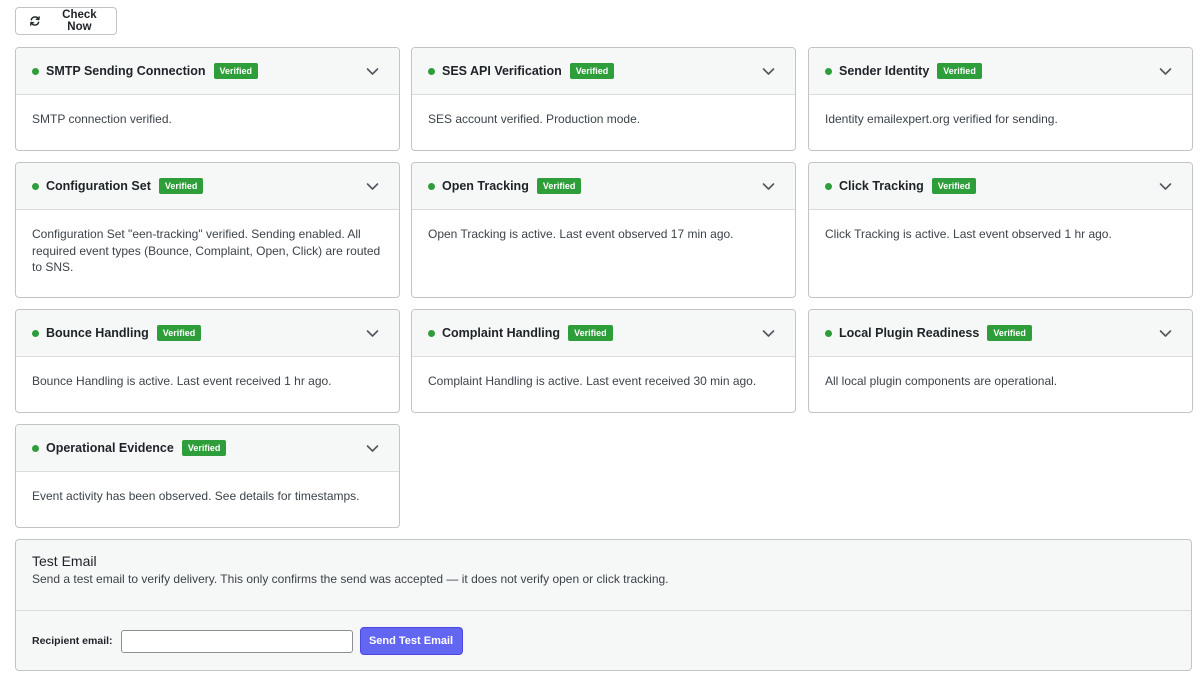 The image size is (1200, 679). I want to click on card-title: Open Tracking, so click(485, 186).